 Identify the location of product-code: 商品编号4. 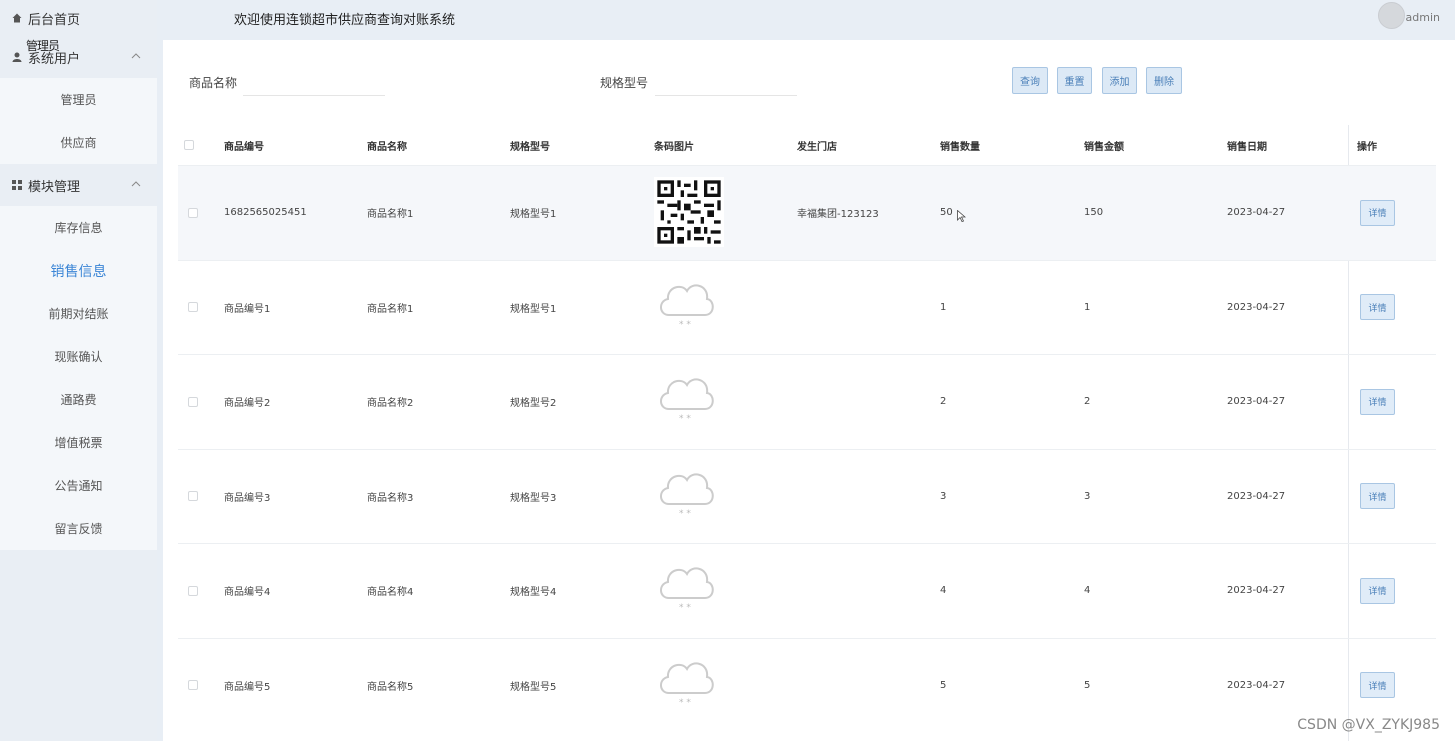
(247, 593).